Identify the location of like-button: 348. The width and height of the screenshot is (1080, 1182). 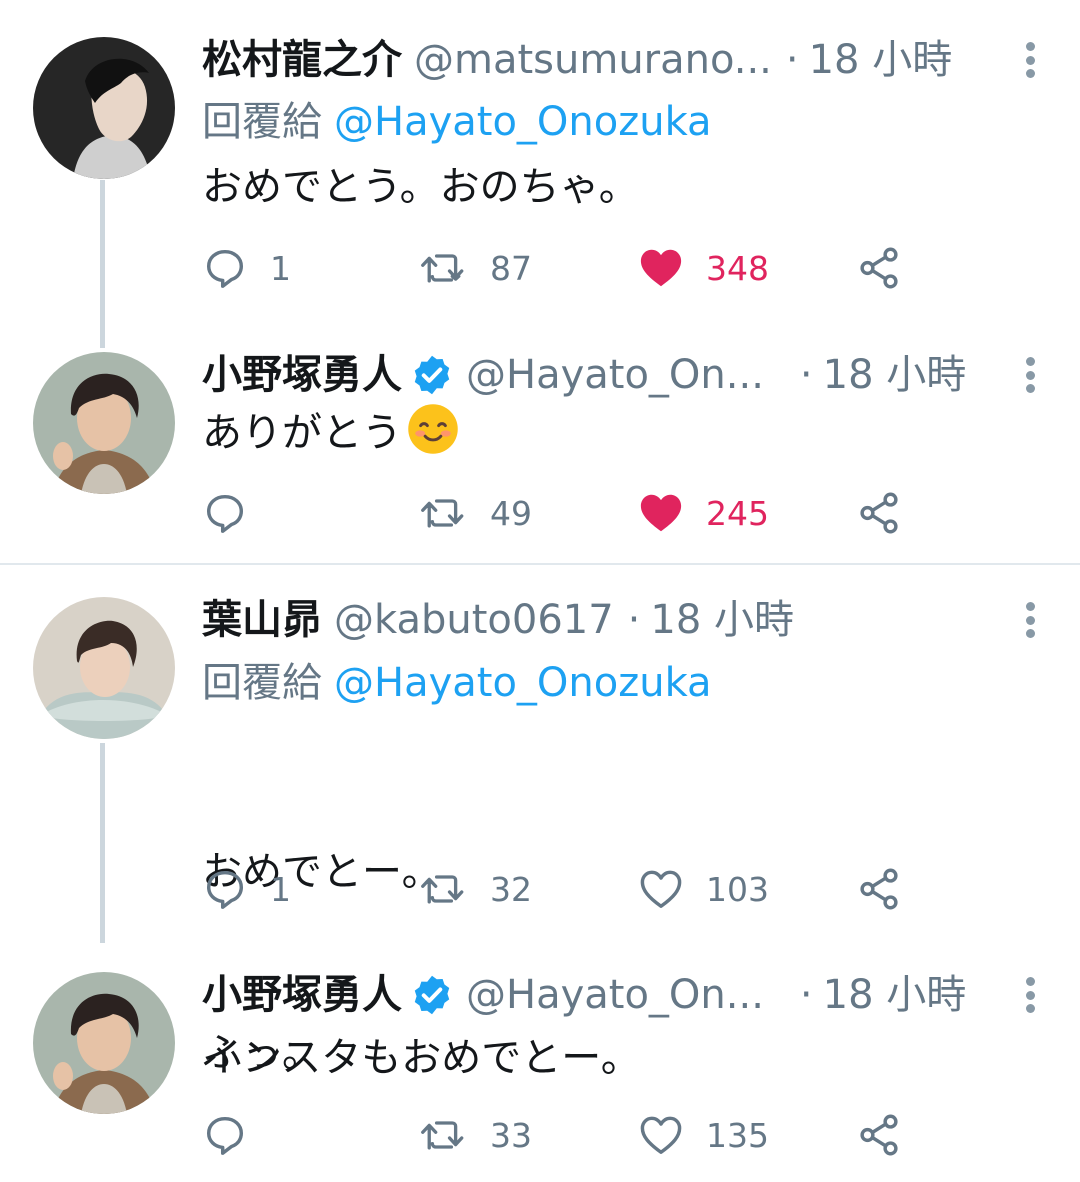
(703, 268).